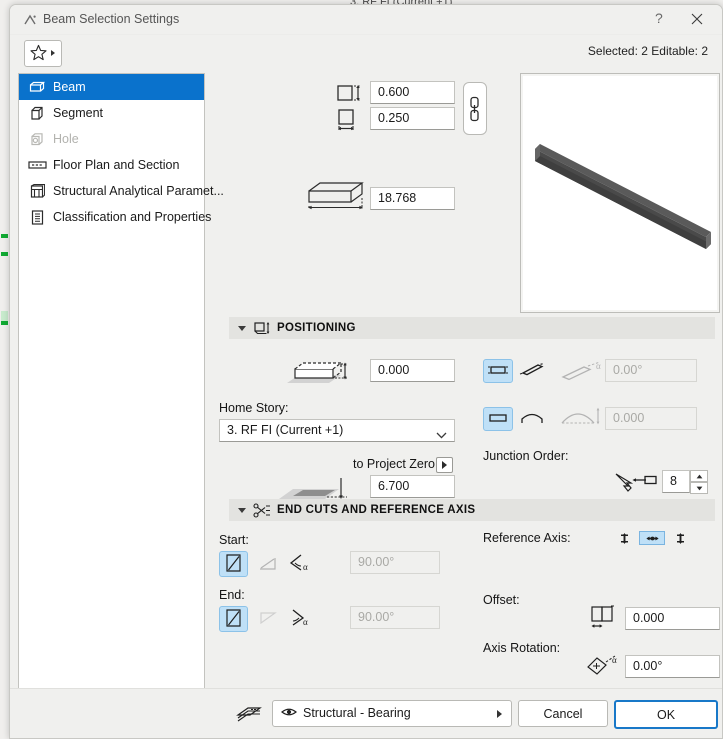 Image resolution: width=723 pixels, height=739 pixels. What do you see at coordinates (501, 600) in the screenshot?
I see `offset-label: Offset:` at bounding box center [501, 600].